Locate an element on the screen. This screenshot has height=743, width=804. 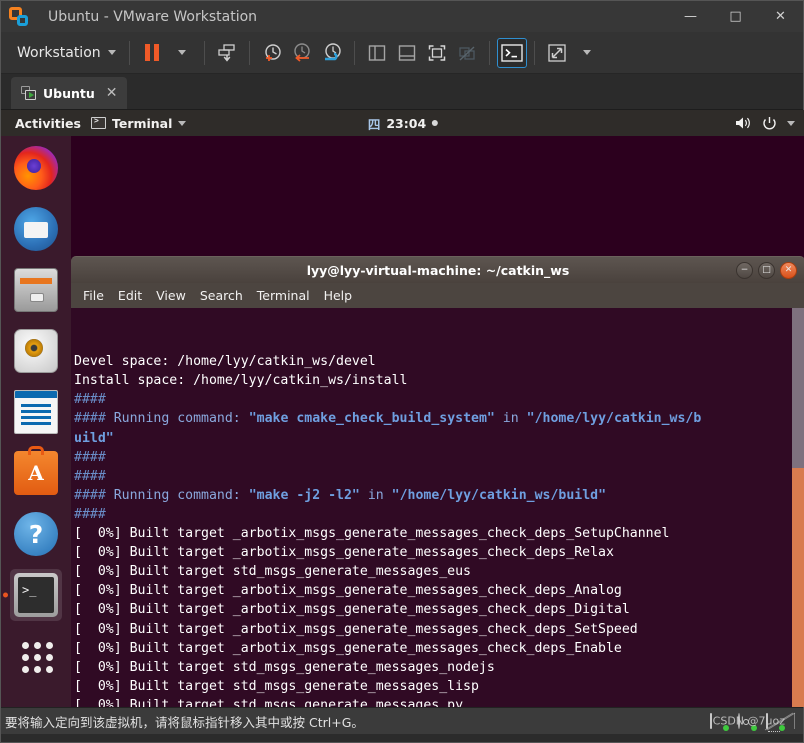
app-menu-terminal: Terminal is located at coordinates (138, 123).